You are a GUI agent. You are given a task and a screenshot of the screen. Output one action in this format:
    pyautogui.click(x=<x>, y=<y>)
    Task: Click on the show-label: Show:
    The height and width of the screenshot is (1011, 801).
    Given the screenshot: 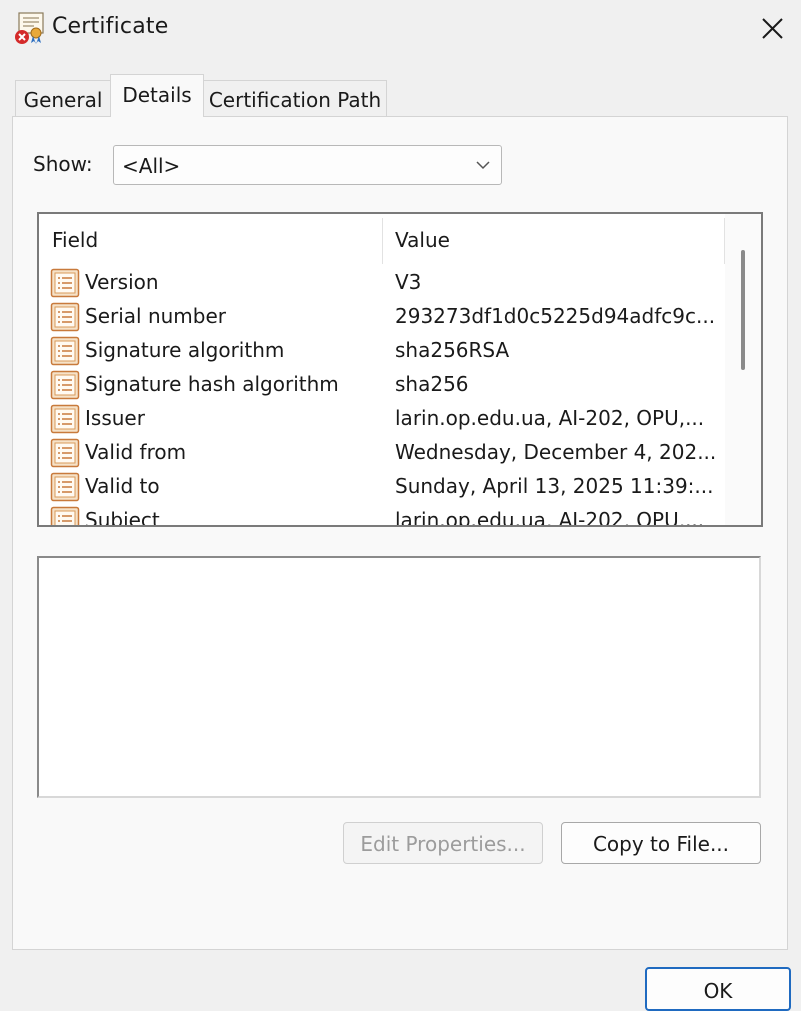 What is the action you would take?
    pyautogui.click(x=63, y=164)
    